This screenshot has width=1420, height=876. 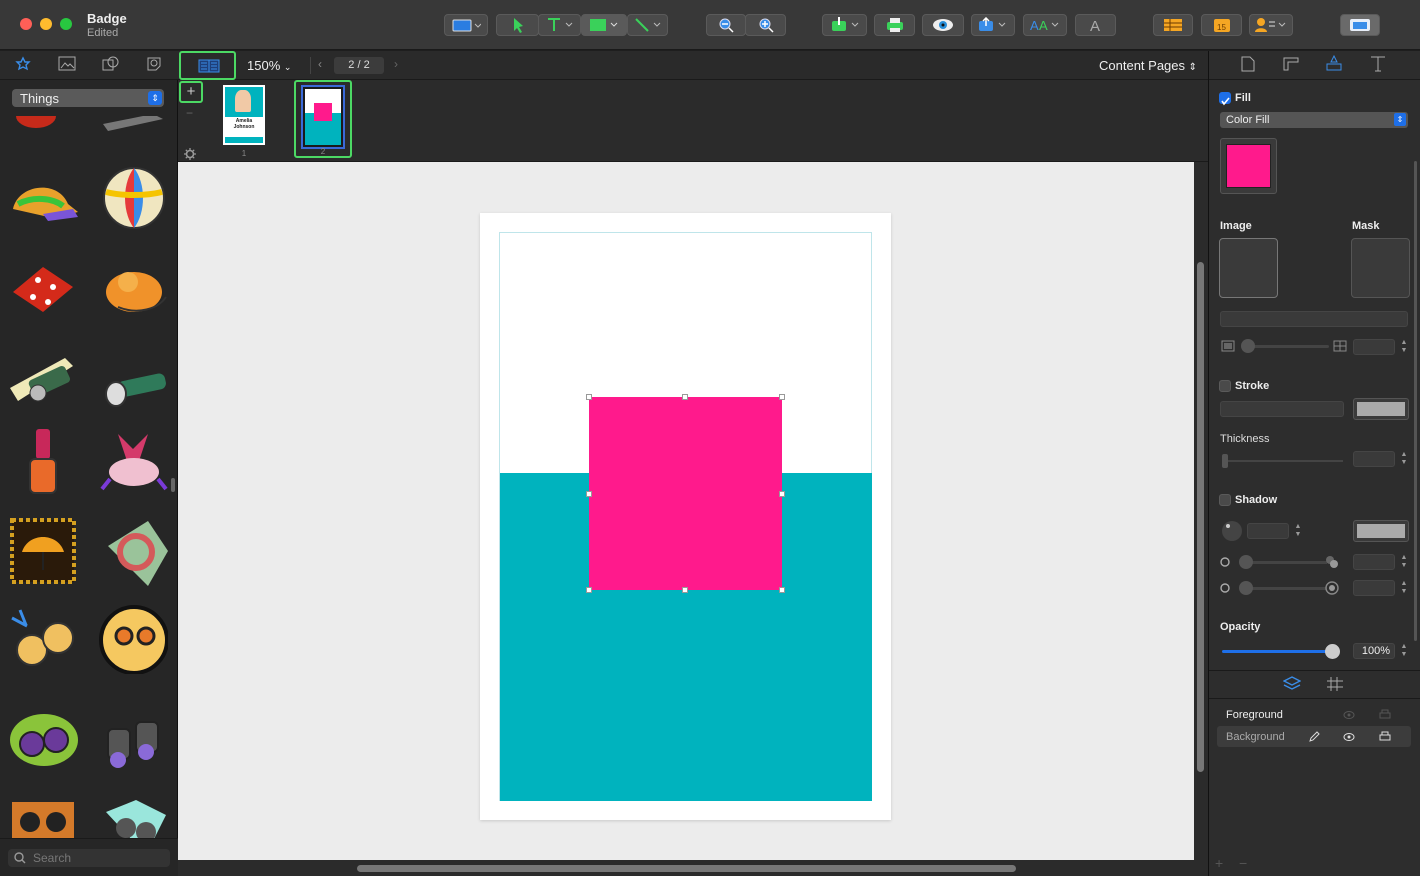 I want to click on text-tool-button, so click(x=559, y=25).